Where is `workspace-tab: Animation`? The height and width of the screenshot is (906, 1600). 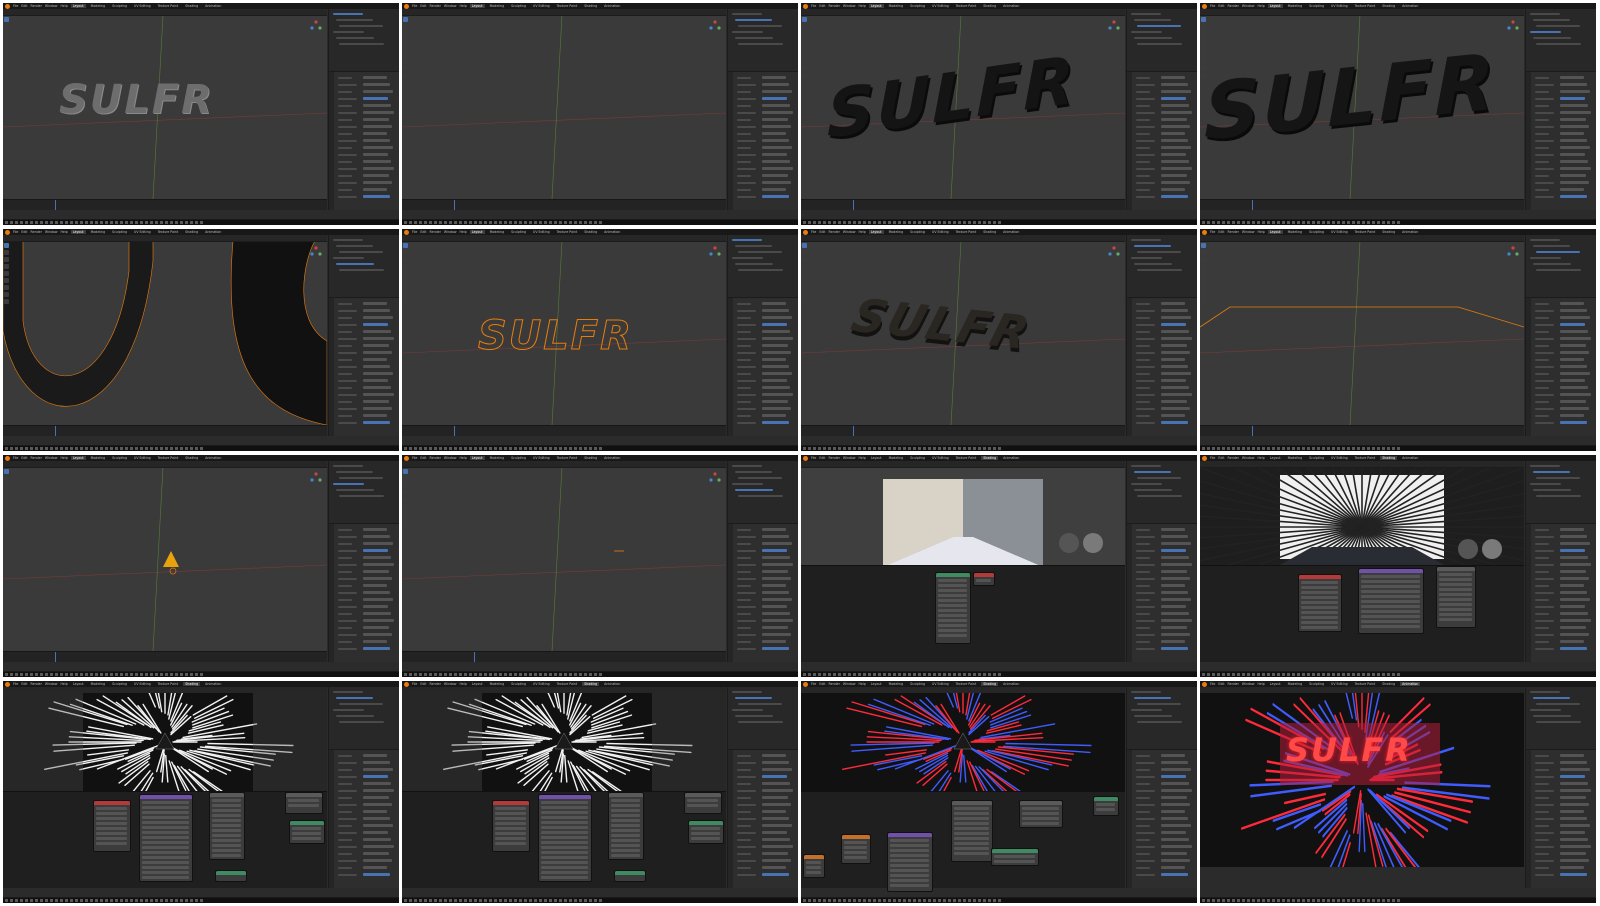 workspace-tab: Animation is located at coordinates (1011, 684).